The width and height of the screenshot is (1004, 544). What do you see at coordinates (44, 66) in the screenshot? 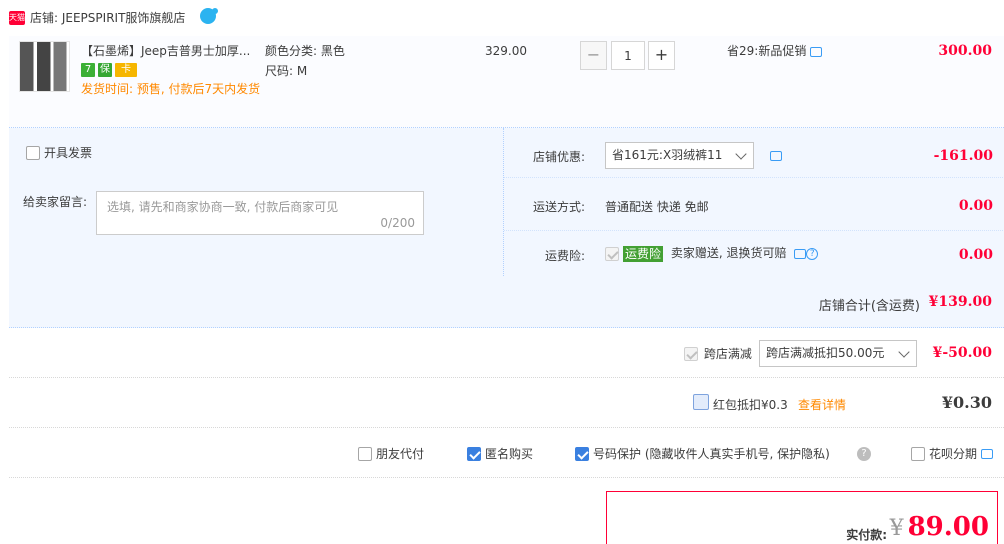
I see `product-thumbnail` at bounding box center [44, 66].